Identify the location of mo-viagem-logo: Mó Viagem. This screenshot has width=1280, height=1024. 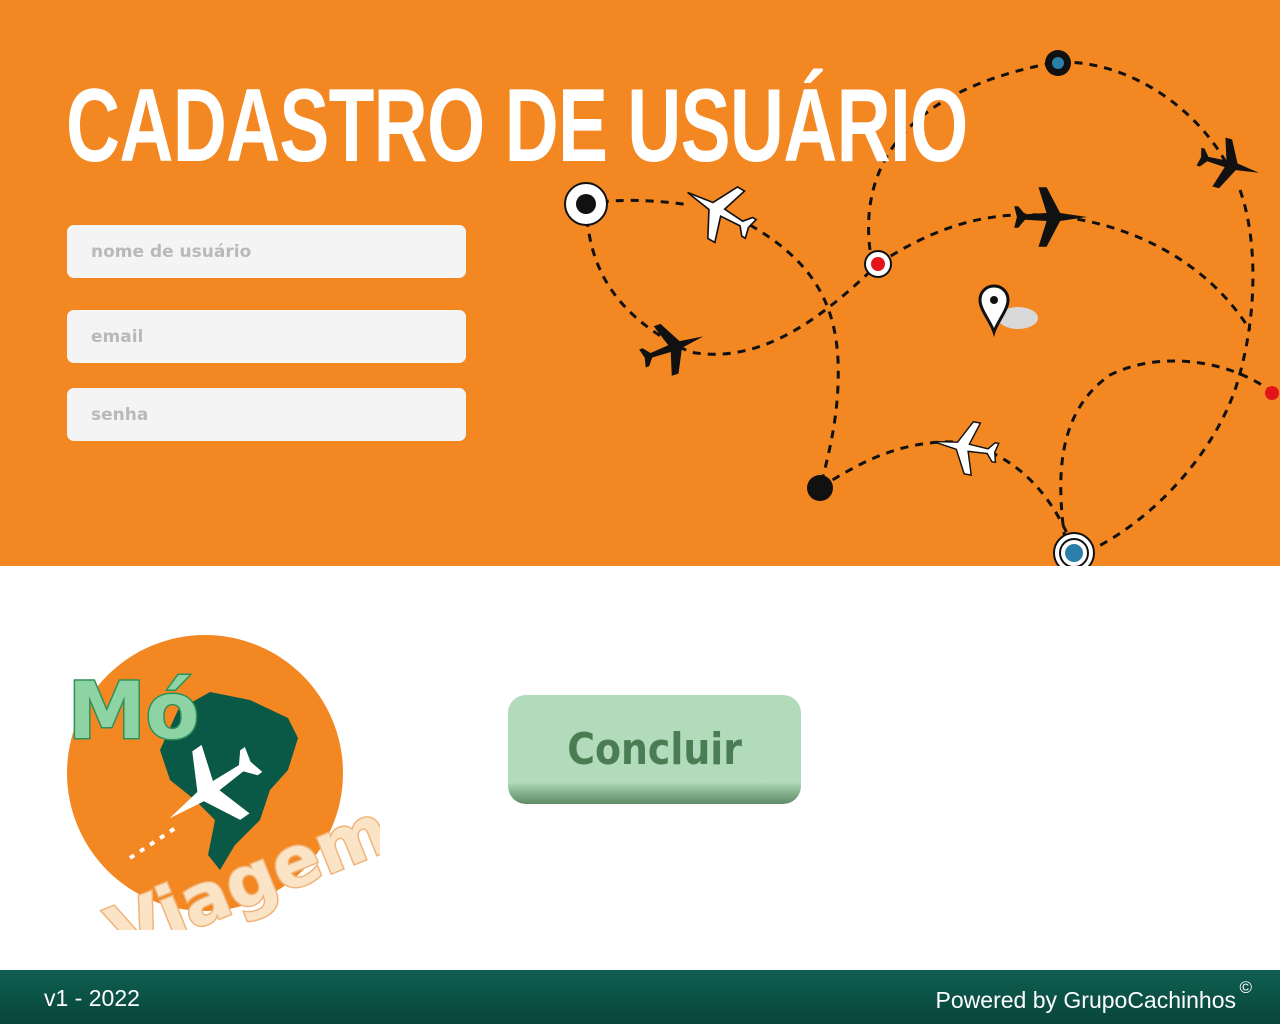
(231, 803).